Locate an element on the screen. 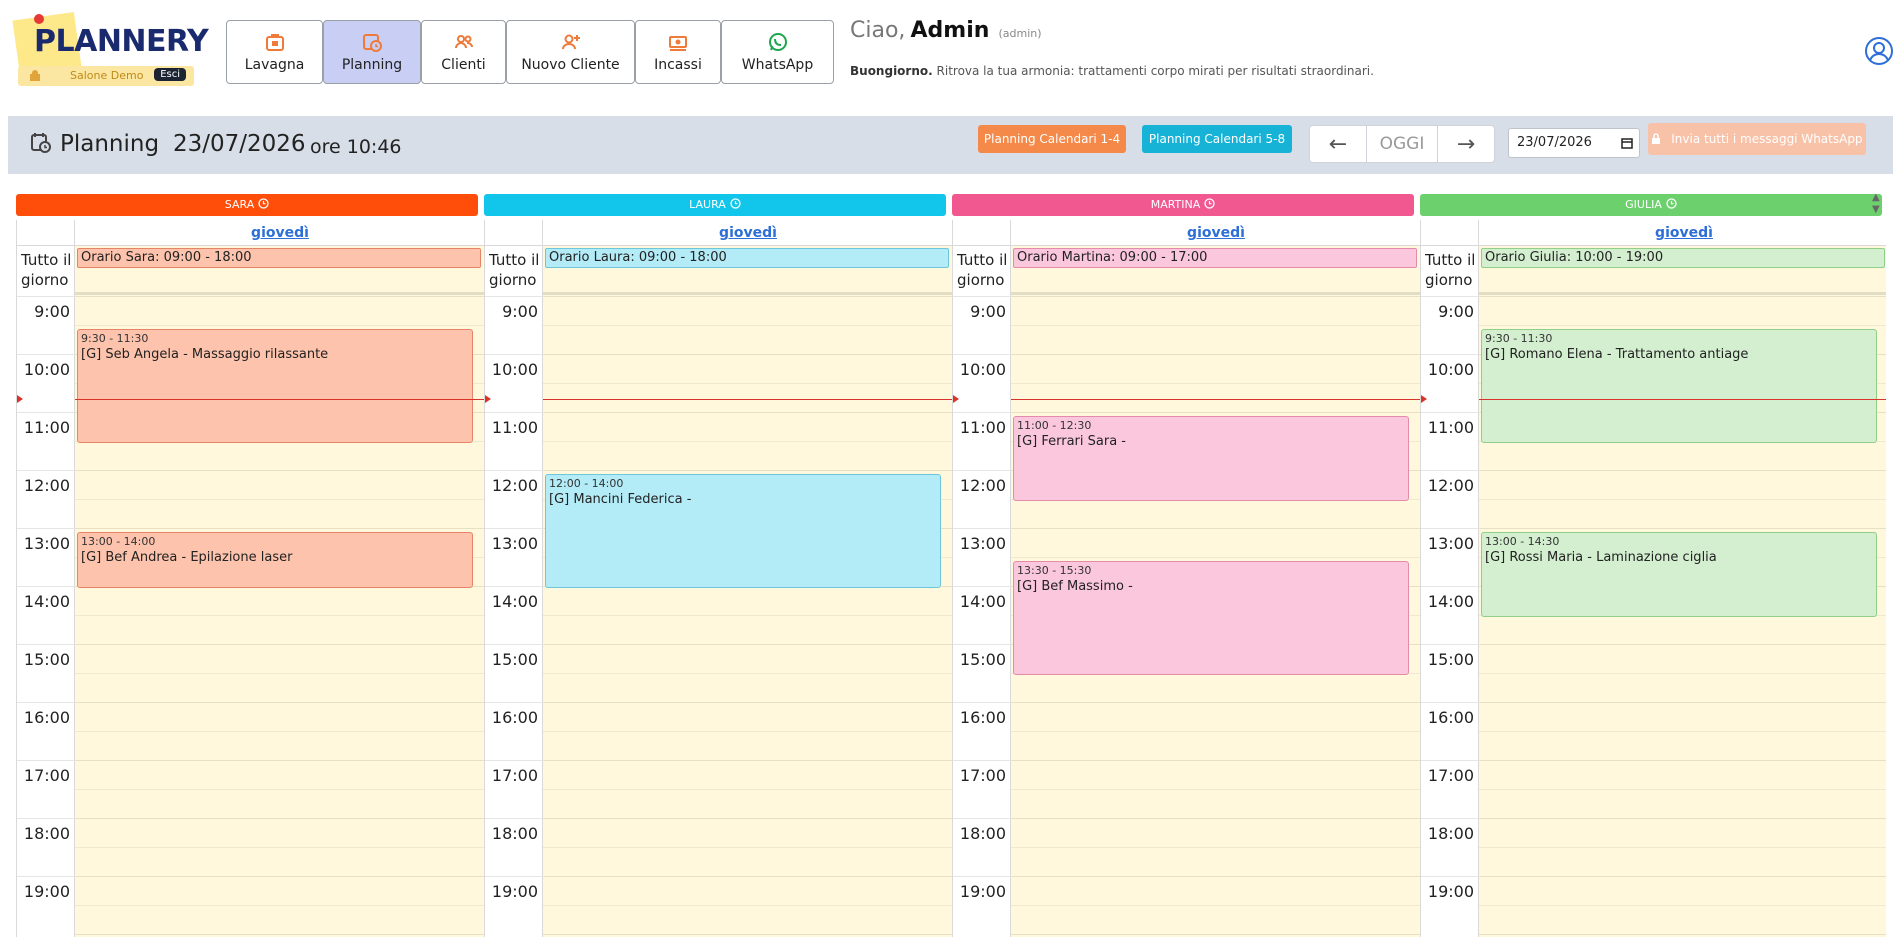 The image size is (1899, 937). hour-label: 13:00 is located at coordinates (46, 543).